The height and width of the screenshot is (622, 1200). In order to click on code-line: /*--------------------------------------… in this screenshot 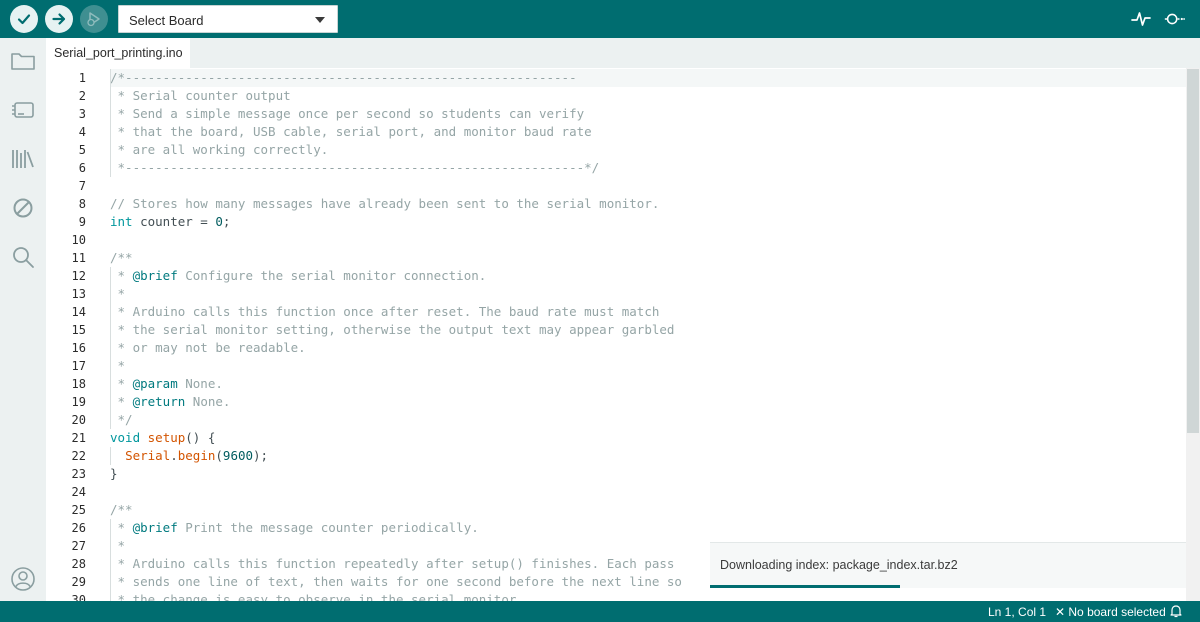, I will do `click(343, 78)`.